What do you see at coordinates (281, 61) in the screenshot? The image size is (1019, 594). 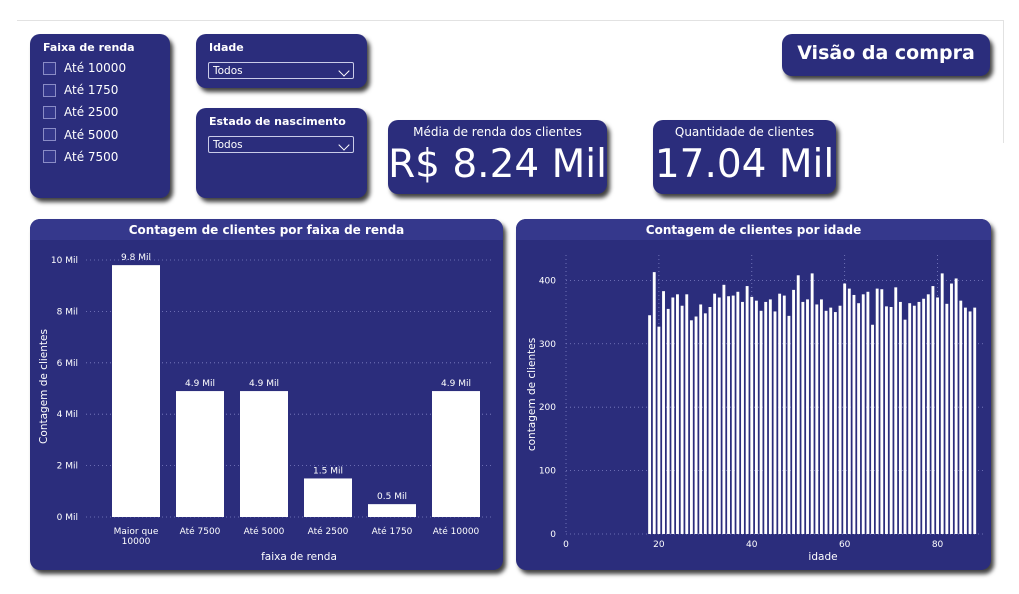 I see `idade-slicer: Idade Todos` at bounding box center [281, 61].